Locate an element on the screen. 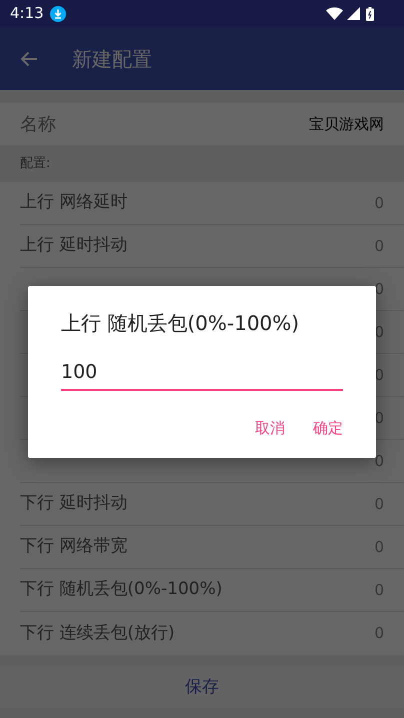 This screenshot has height=718, width=404. dialog-button: 取消 is located at coordinates (270, 427).